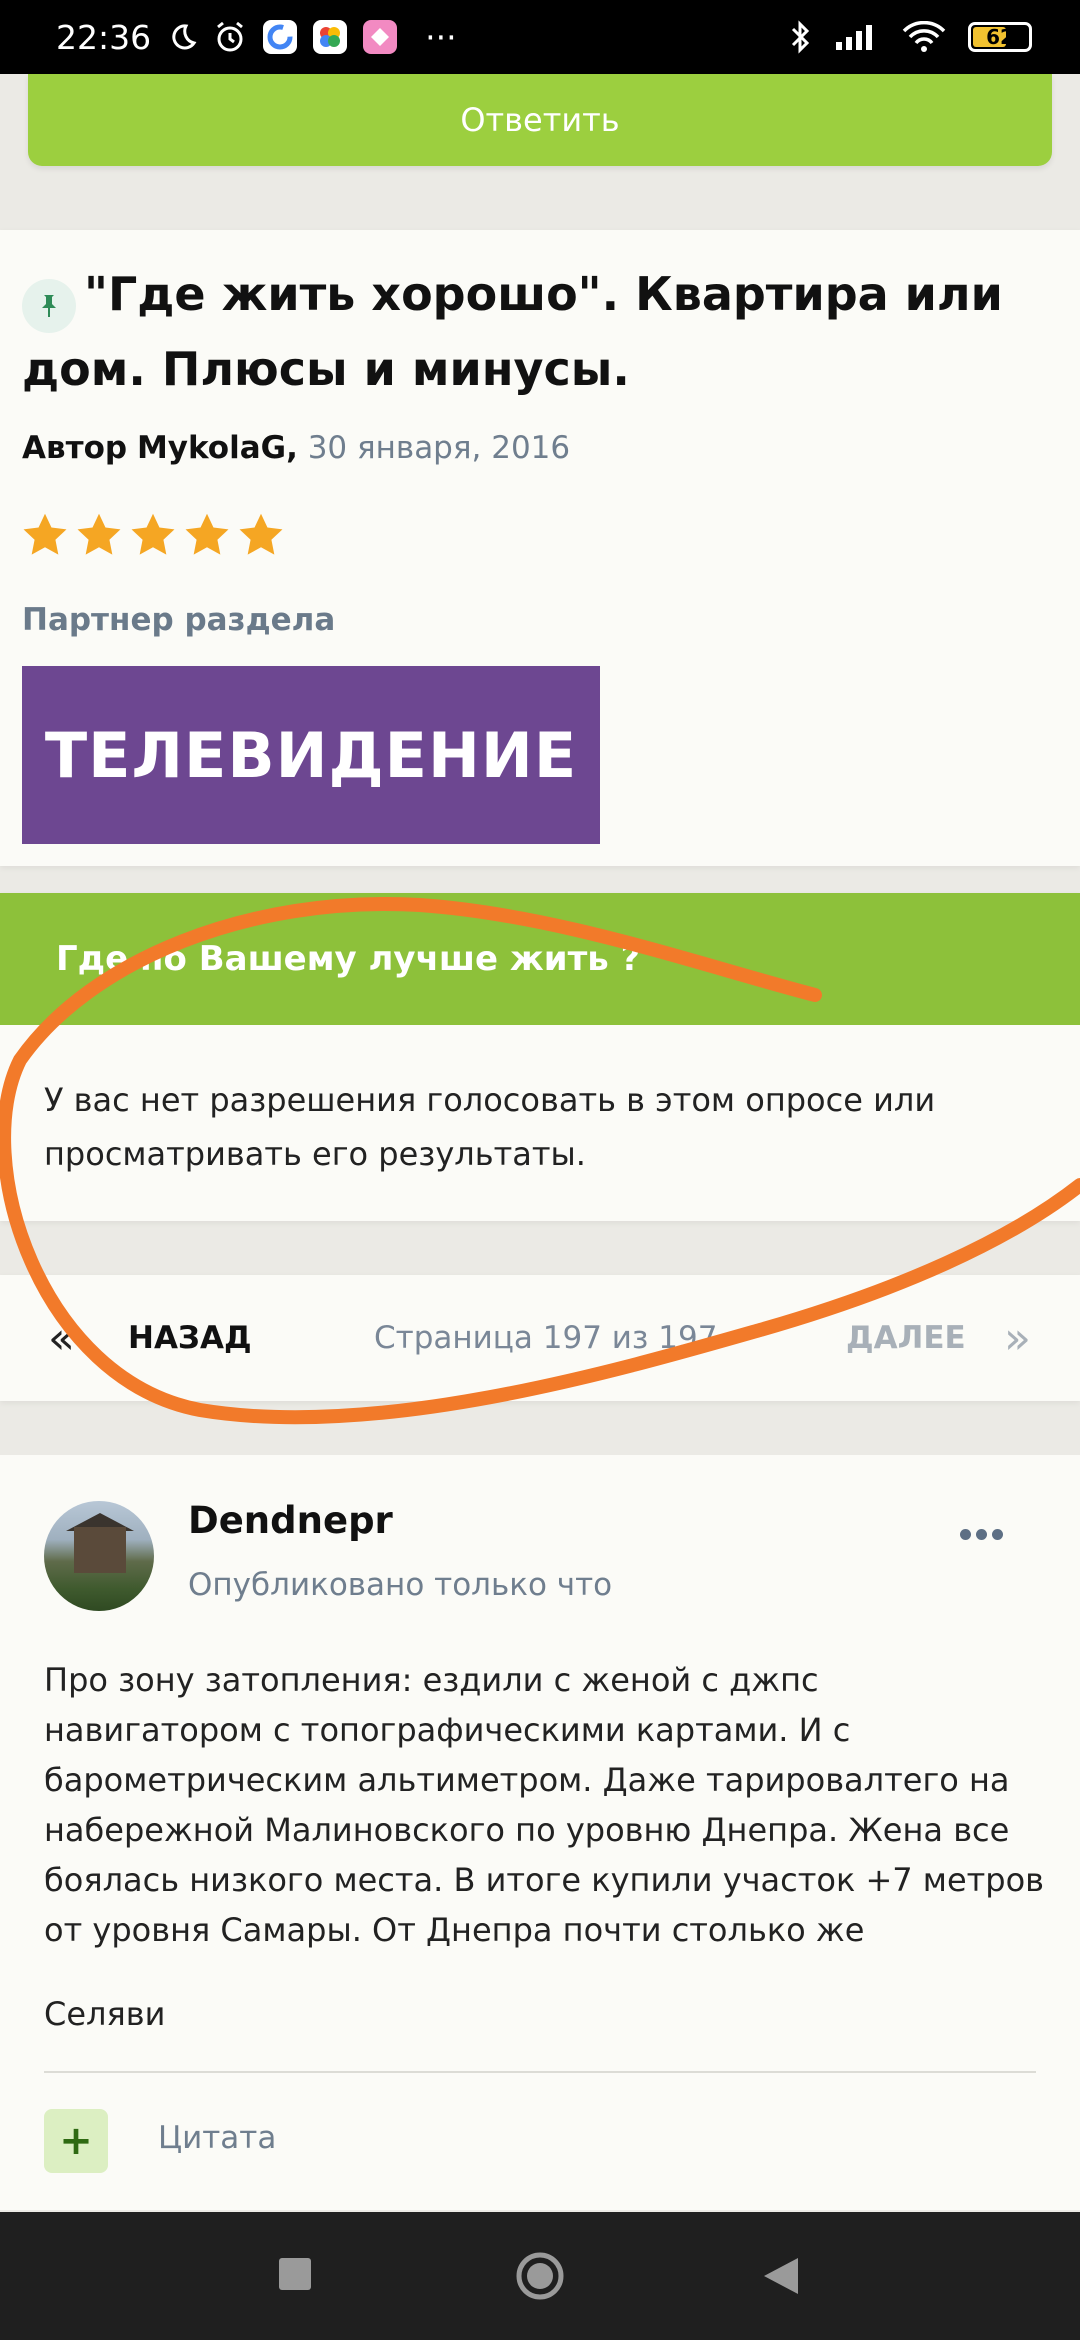 This screenshot has width=1080, height=2340. I want to click on status-time: 22:36, so click(104, 37).